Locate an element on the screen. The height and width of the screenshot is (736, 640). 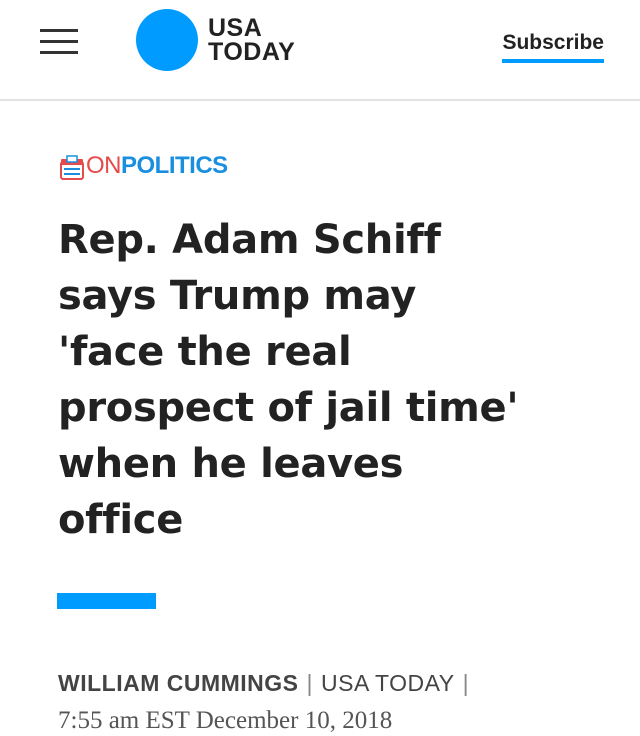
headline-accent-bar is located at coordinates (106, 601).